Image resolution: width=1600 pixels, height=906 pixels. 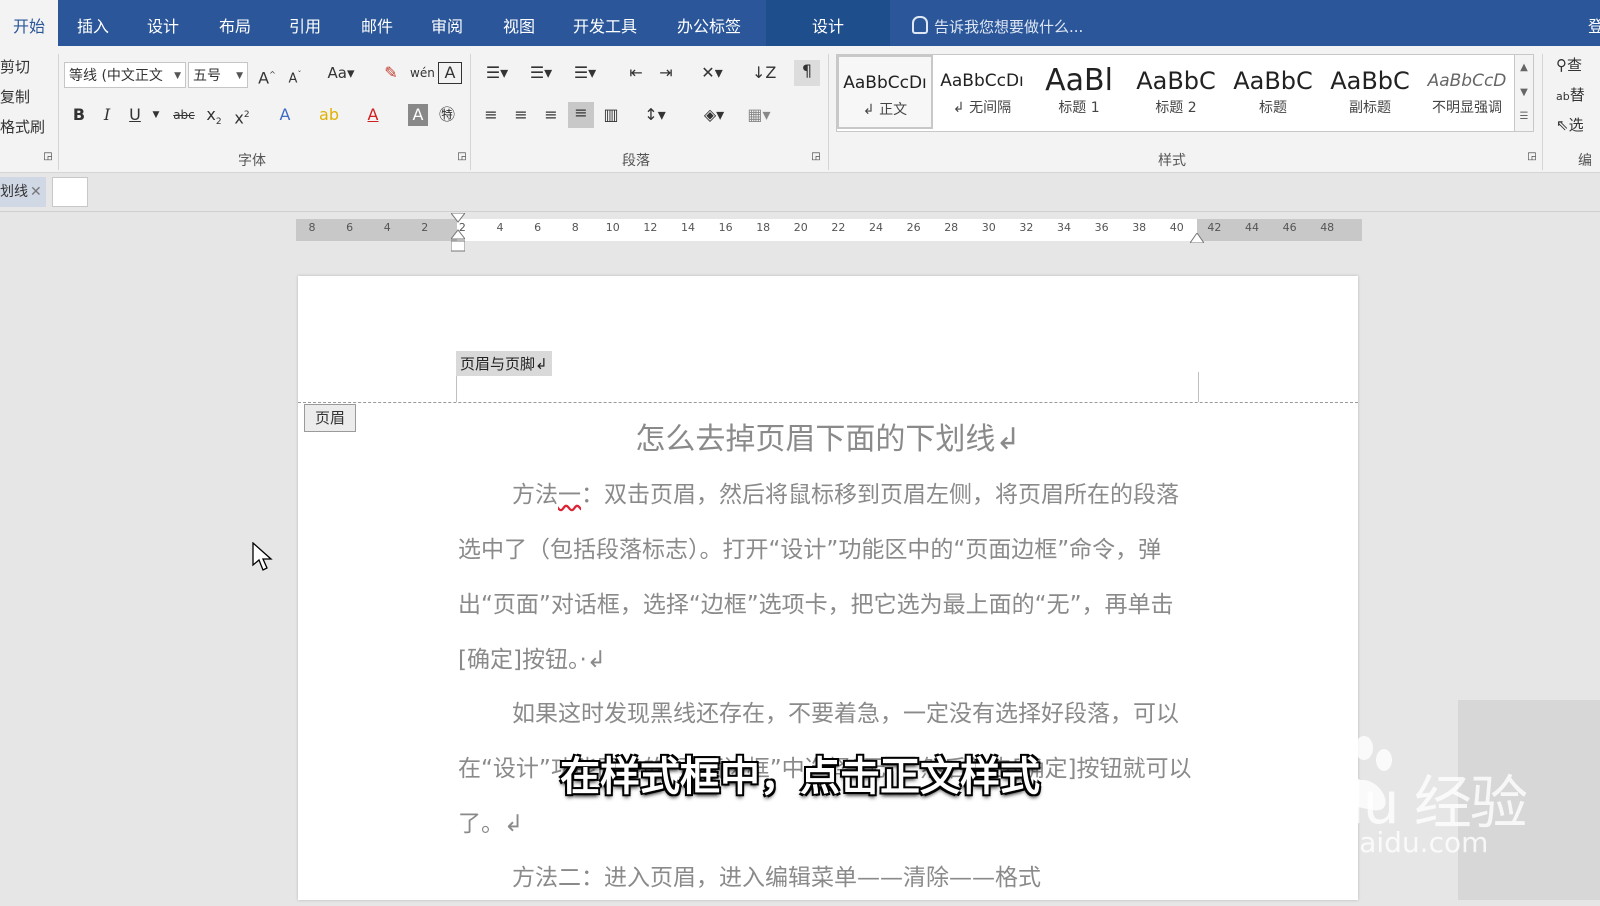 What do you see at coordinates (1576, 125) in the screenshot?
I see `select-label: 选` at bounding box center [1576, 125].